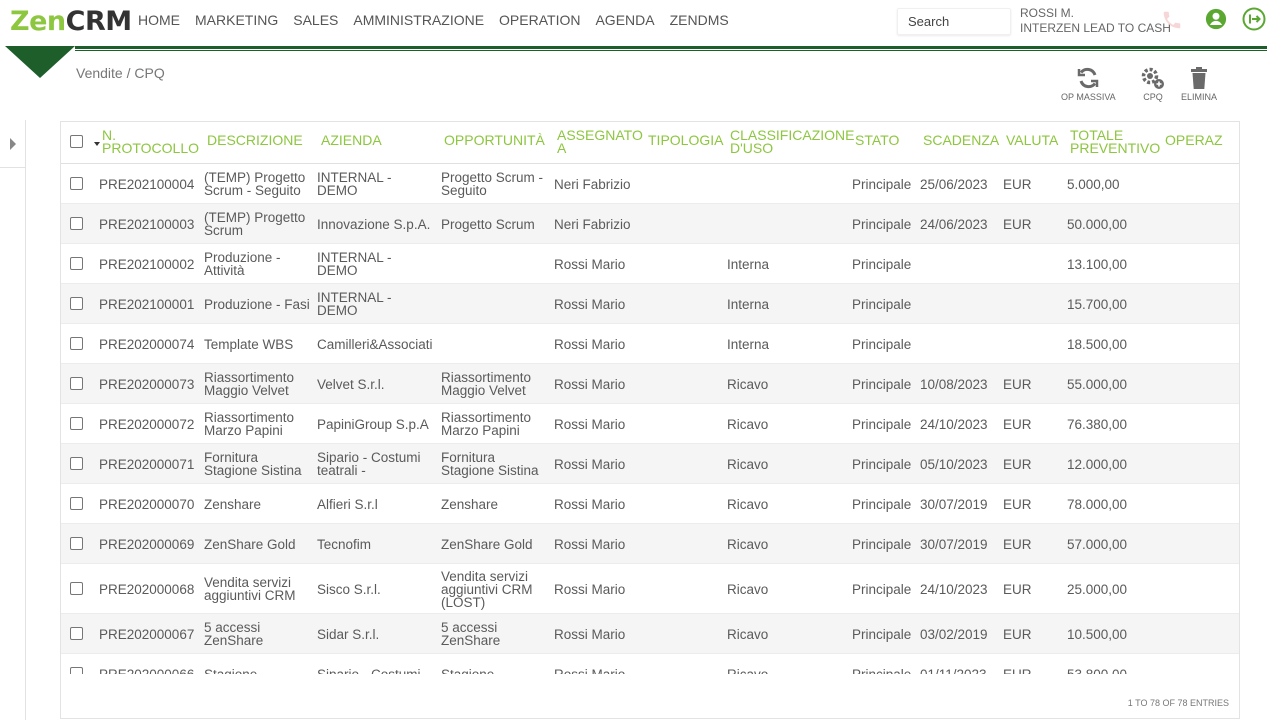 This screenshot has width=1267, height=720. I want to click on col-status: STATO, so click(877, 140).